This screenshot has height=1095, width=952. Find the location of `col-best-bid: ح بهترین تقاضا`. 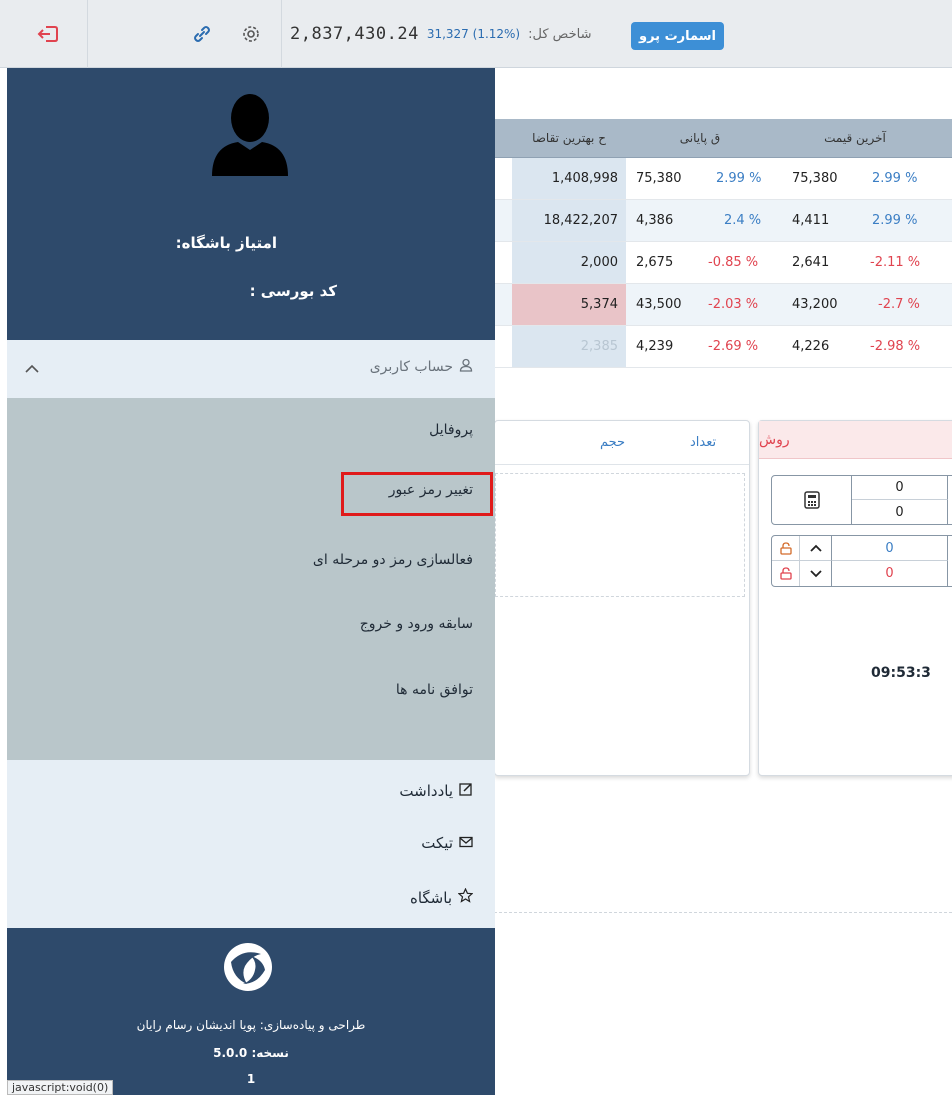

col-best-bid: ح بهترین تقاضا is located at coordinates (569, 138).